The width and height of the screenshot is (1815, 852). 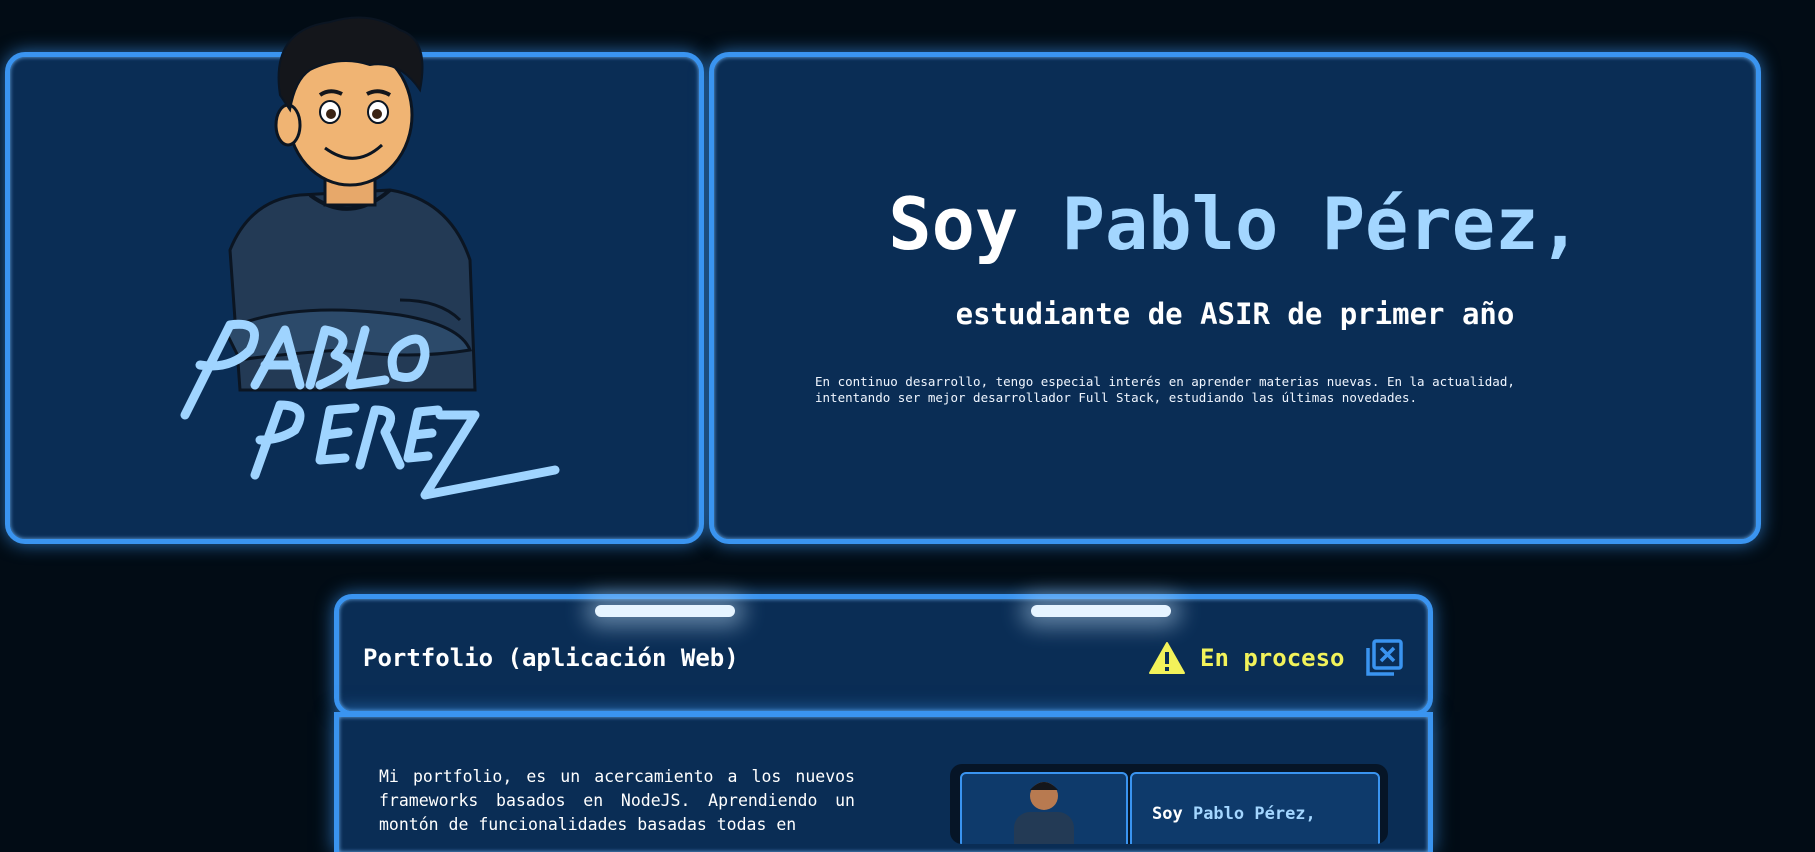 I want to click on avatar-illustration, so click(x=370, y=258).